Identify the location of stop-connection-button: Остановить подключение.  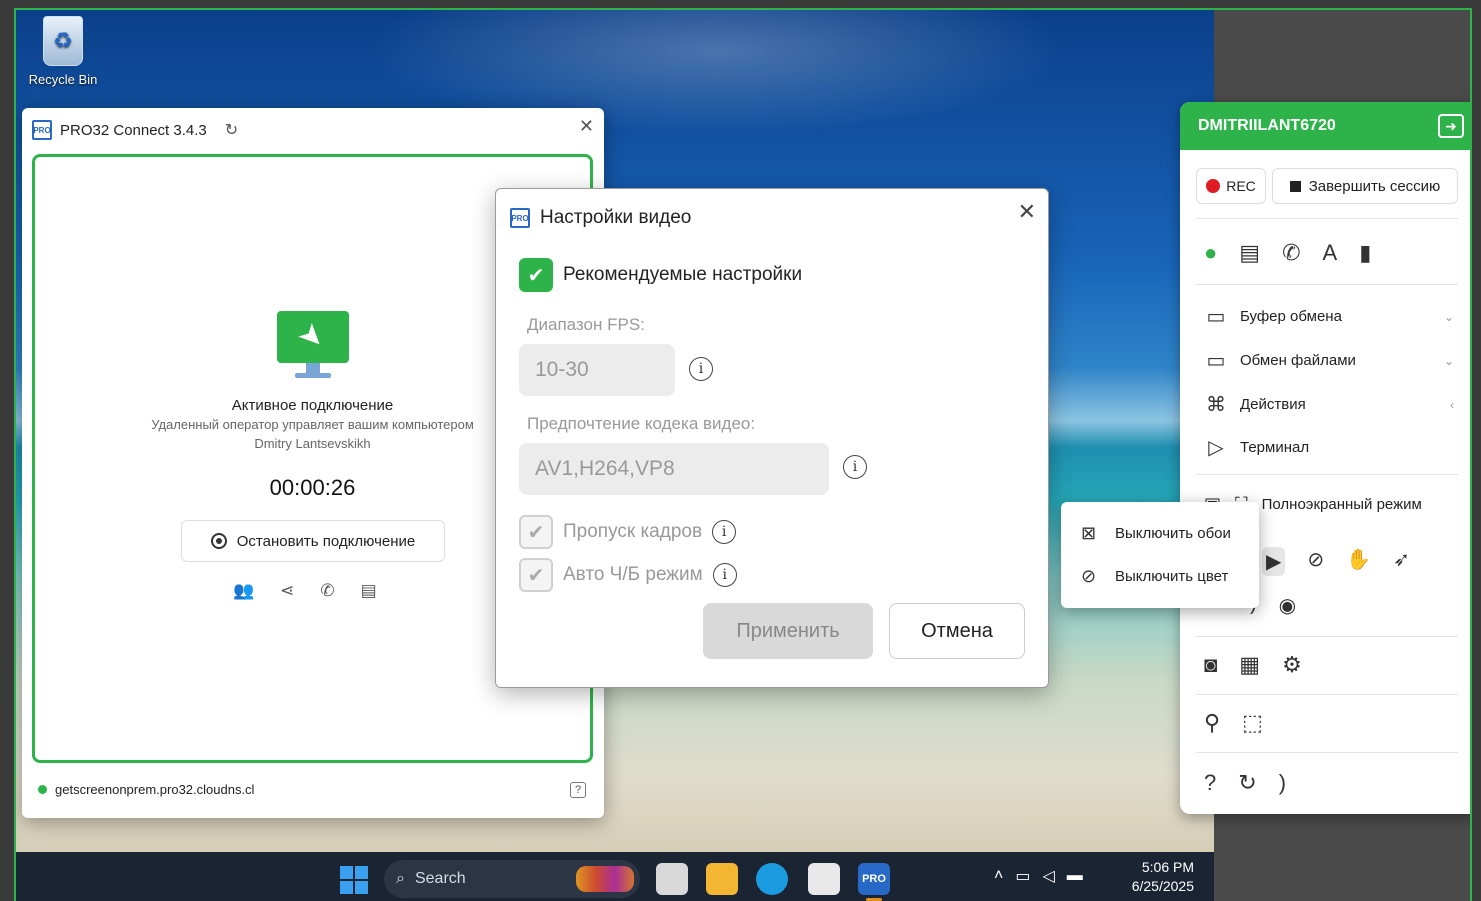
(313, 541).